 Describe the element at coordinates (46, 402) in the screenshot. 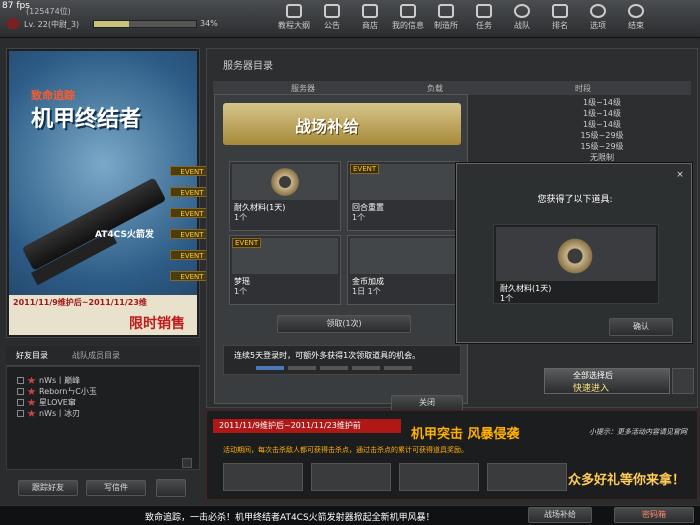

I see `list-item: 星LOVE窜` at that location.